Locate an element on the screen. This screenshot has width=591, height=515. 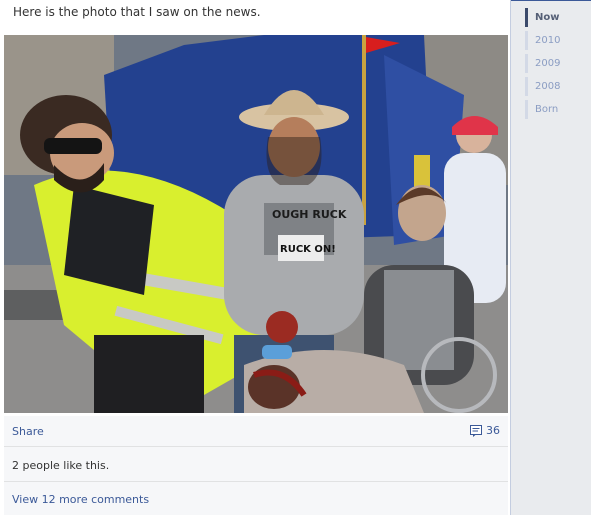
timeline-item-now: Now is located at coordinates (555, 17).